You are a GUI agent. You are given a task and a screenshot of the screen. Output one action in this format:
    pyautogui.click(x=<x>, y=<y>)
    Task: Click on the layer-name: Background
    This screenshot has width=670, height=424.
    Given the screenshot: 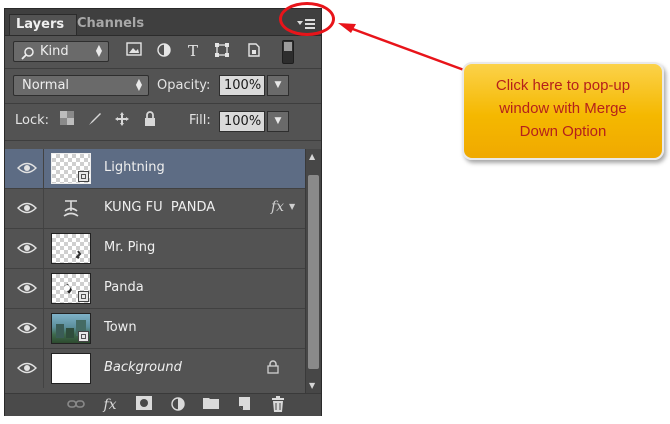 What is the action you would take?
    pyautogui.click(x=143, y=367)
    